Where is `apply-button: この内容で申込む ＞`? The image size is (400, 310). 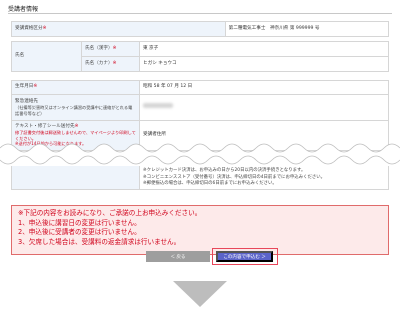
apply-button: この内容で申込む ＞ is located at coordinates (244, 256).